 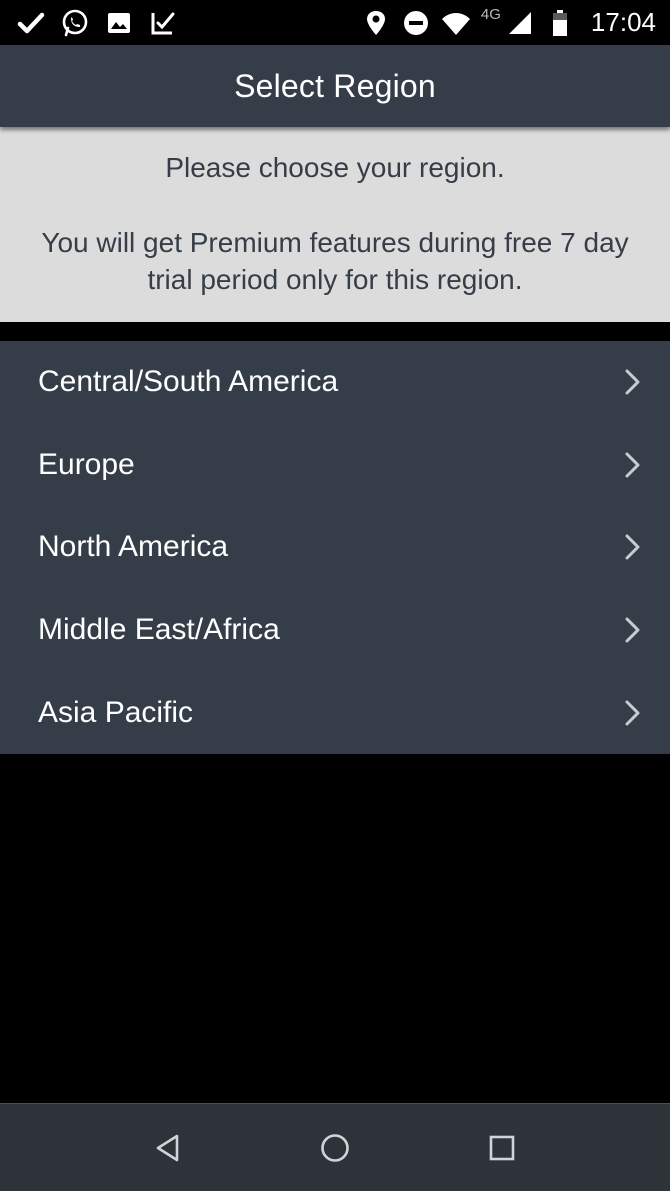 I want to click on region-item-europe: Europe, so click(x=335, y=465).